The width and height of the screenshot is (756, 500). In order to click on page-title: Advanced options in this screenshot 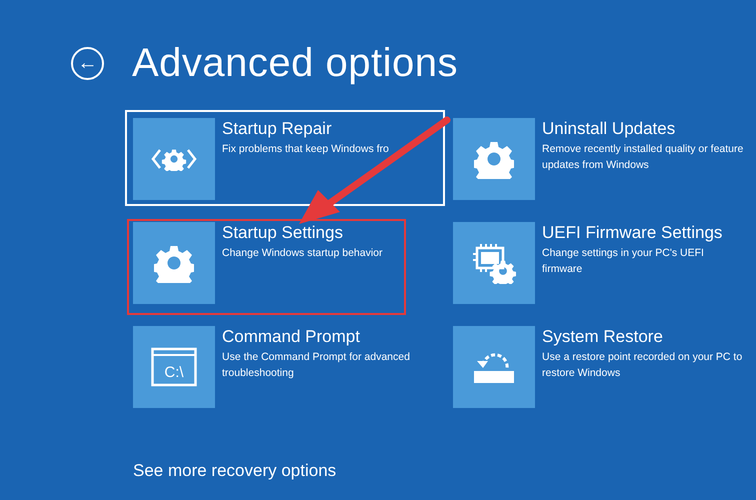, I will do `click(295, 63)`.